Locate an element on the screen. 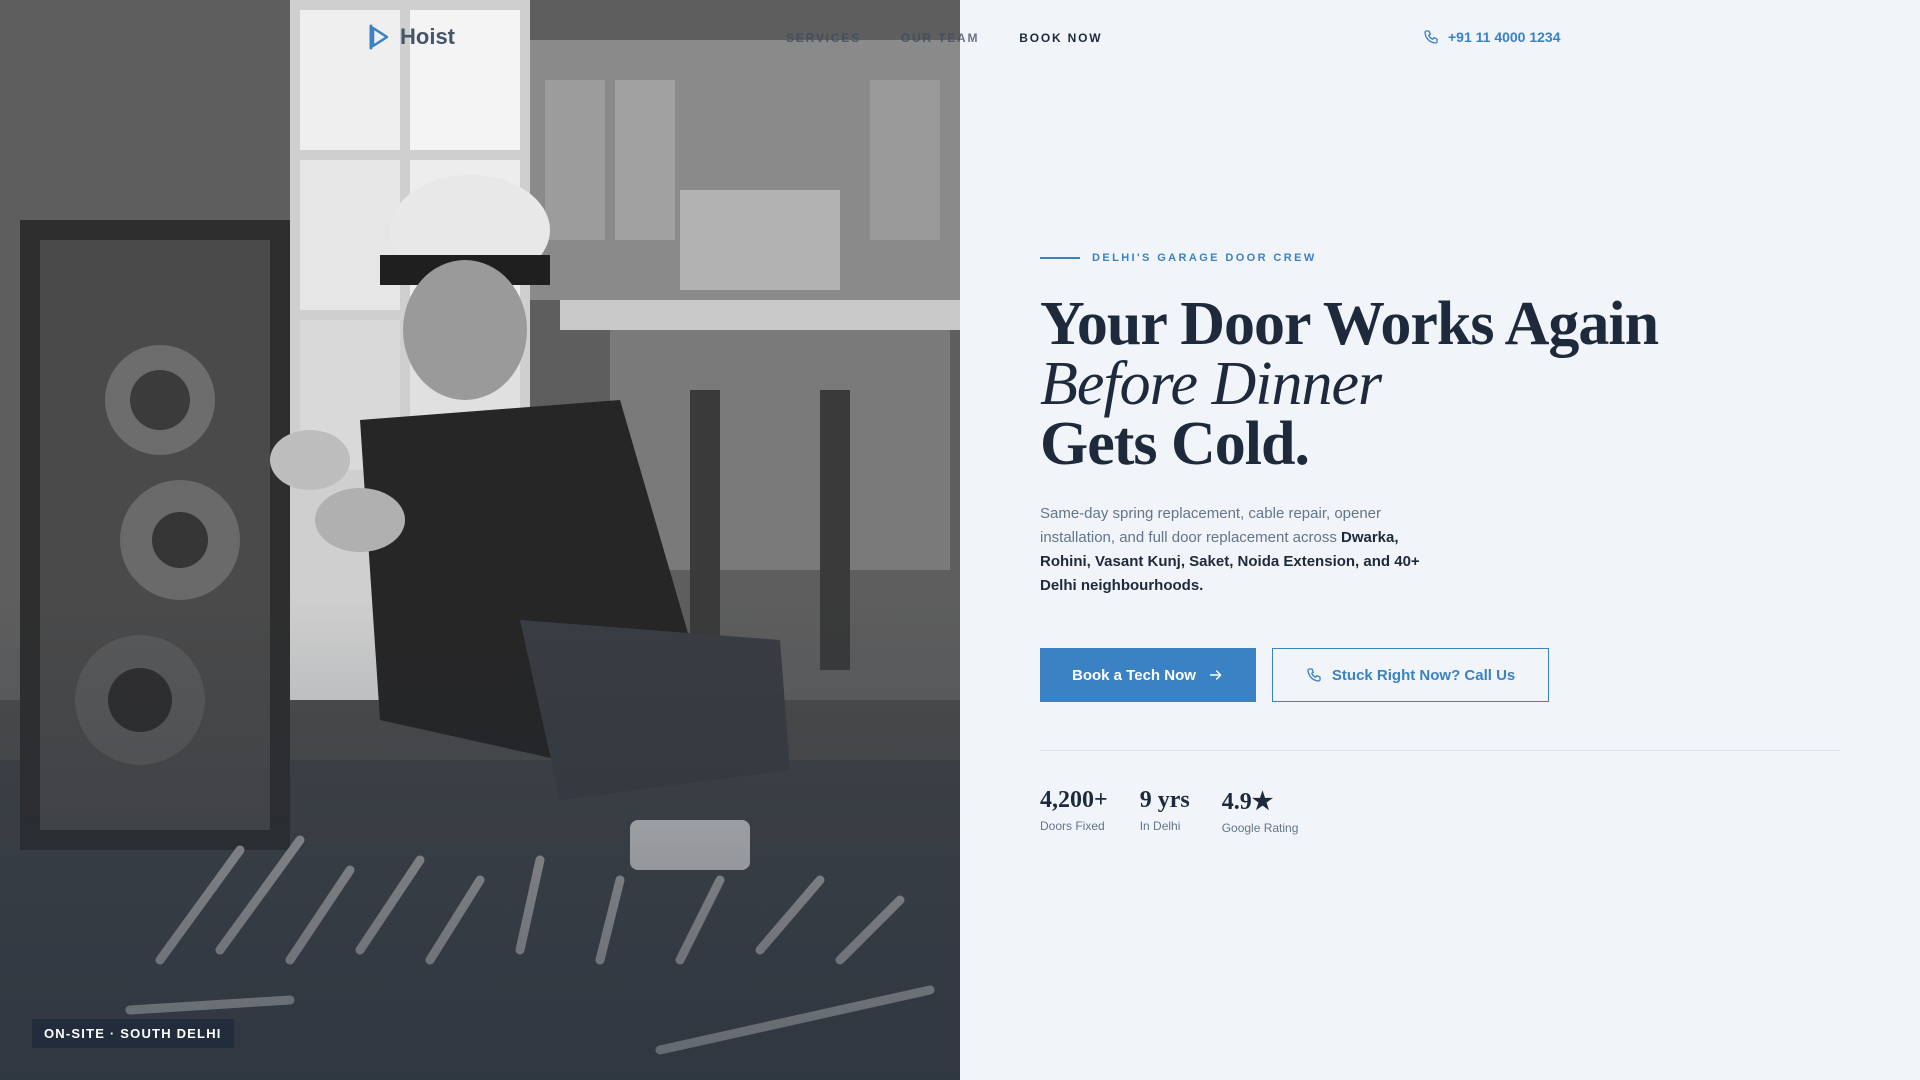  hero-cta-group: Book a Tech Now Stuck Right Now? Call Us is located at coordinates (1440, 675).